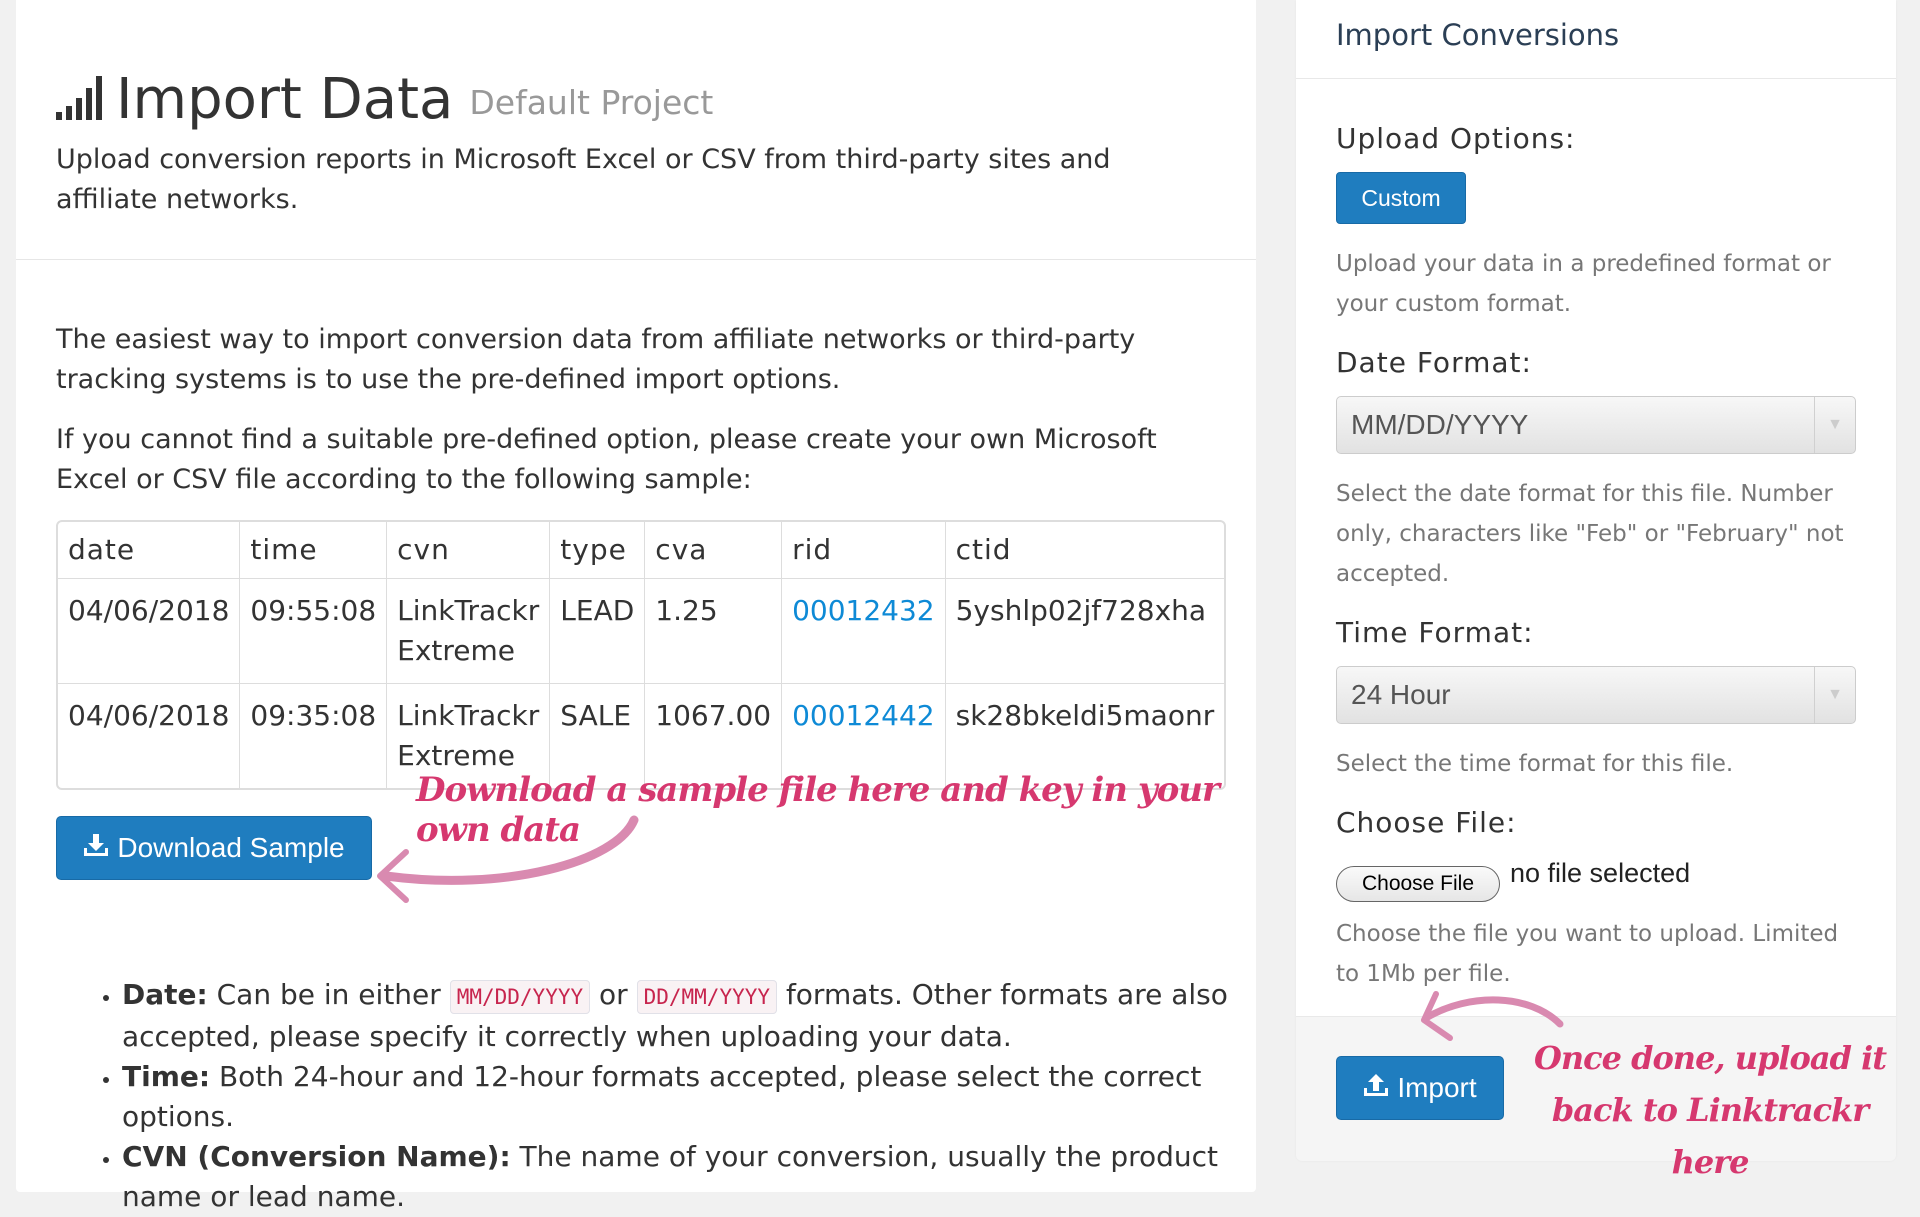 The image size is (1920, 1217). Describe the element at coordinates (102, 549) in the screenshot. I see `column-header: date` at that location.